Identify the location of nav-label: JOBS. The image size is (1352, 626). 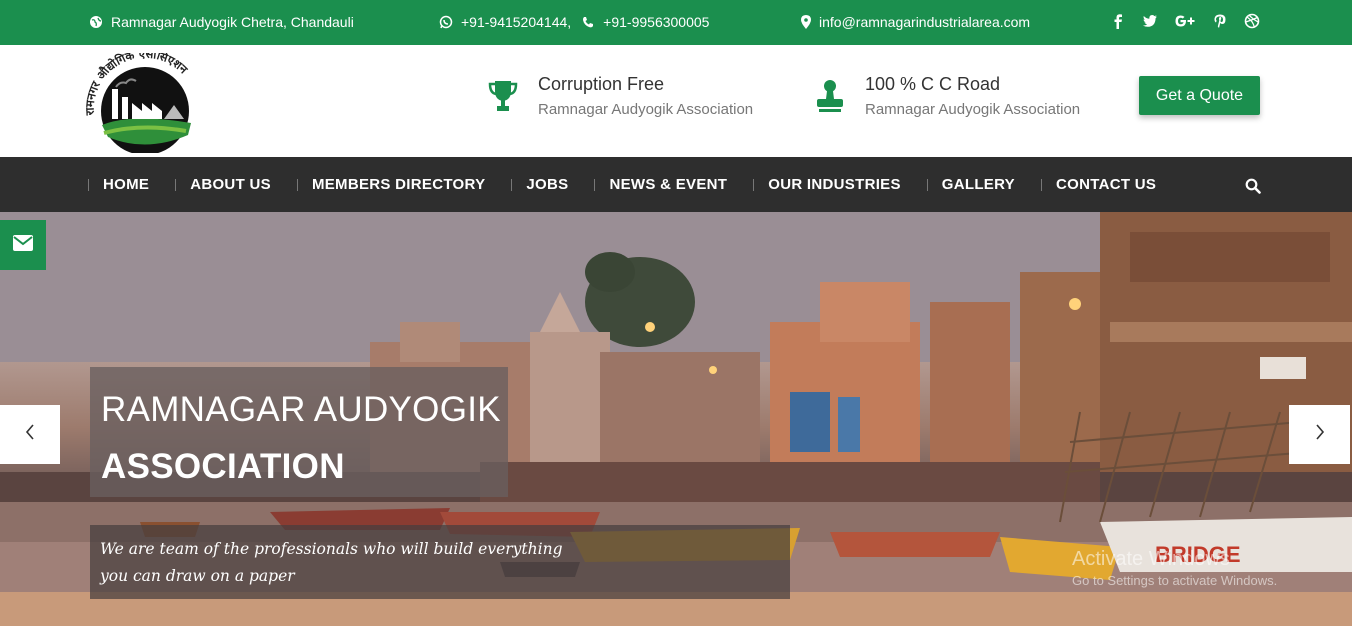
(547, 184).